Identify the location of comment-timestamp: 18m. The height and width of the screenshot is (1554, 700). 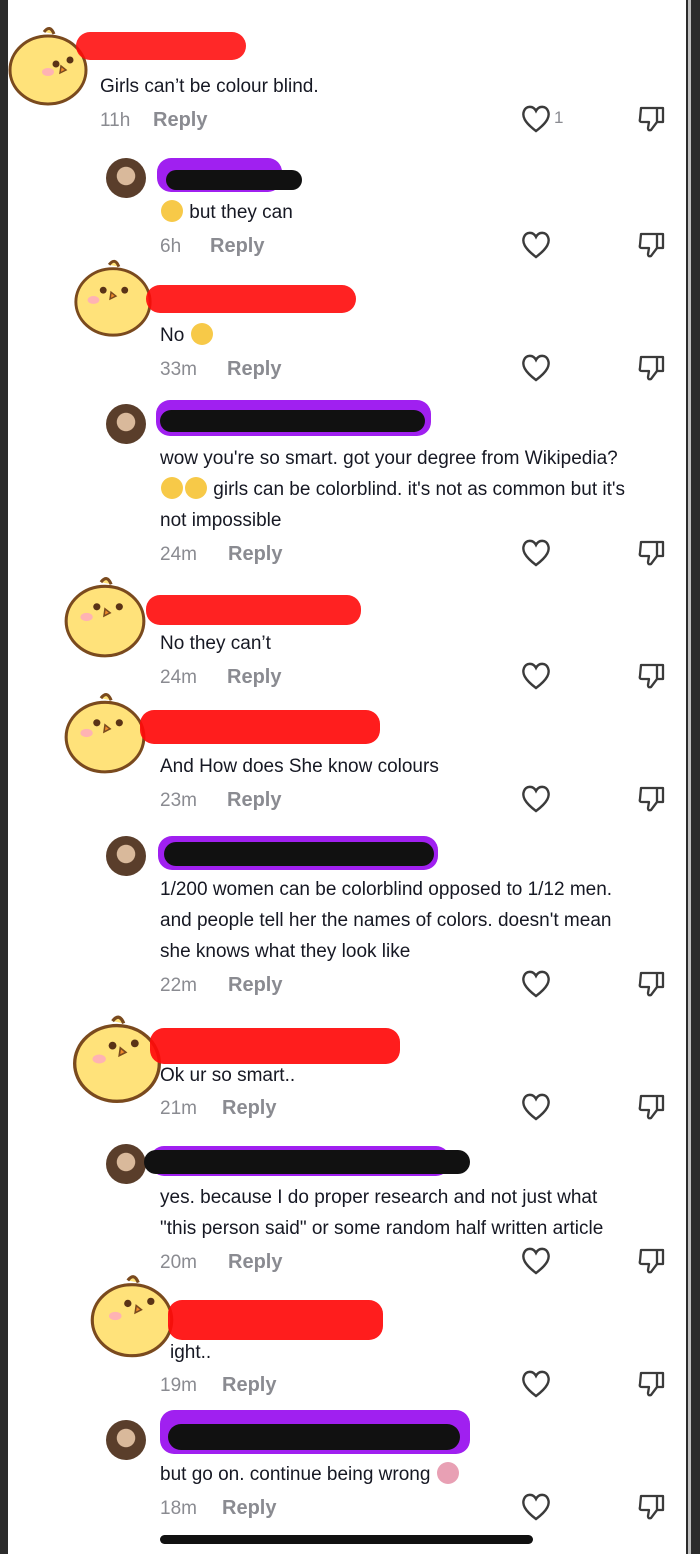
(178, 1508).